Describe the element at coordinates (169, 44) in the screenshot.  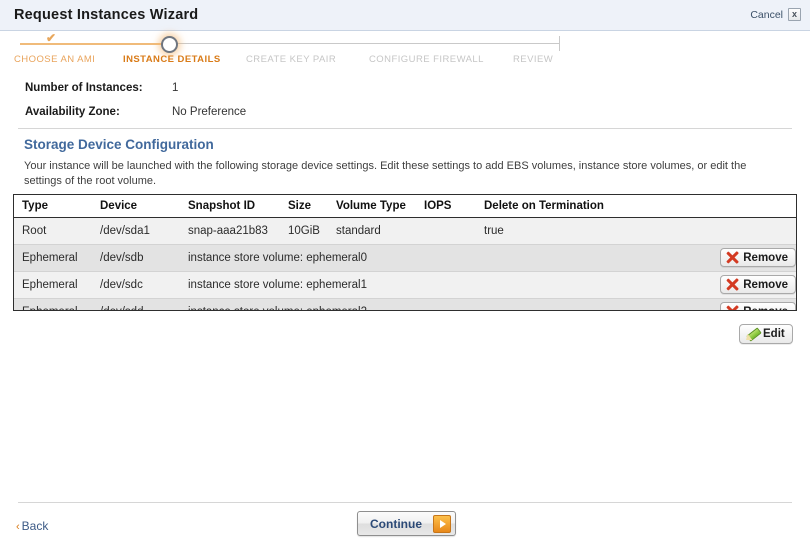
I see `progress-current-marker` at that location.